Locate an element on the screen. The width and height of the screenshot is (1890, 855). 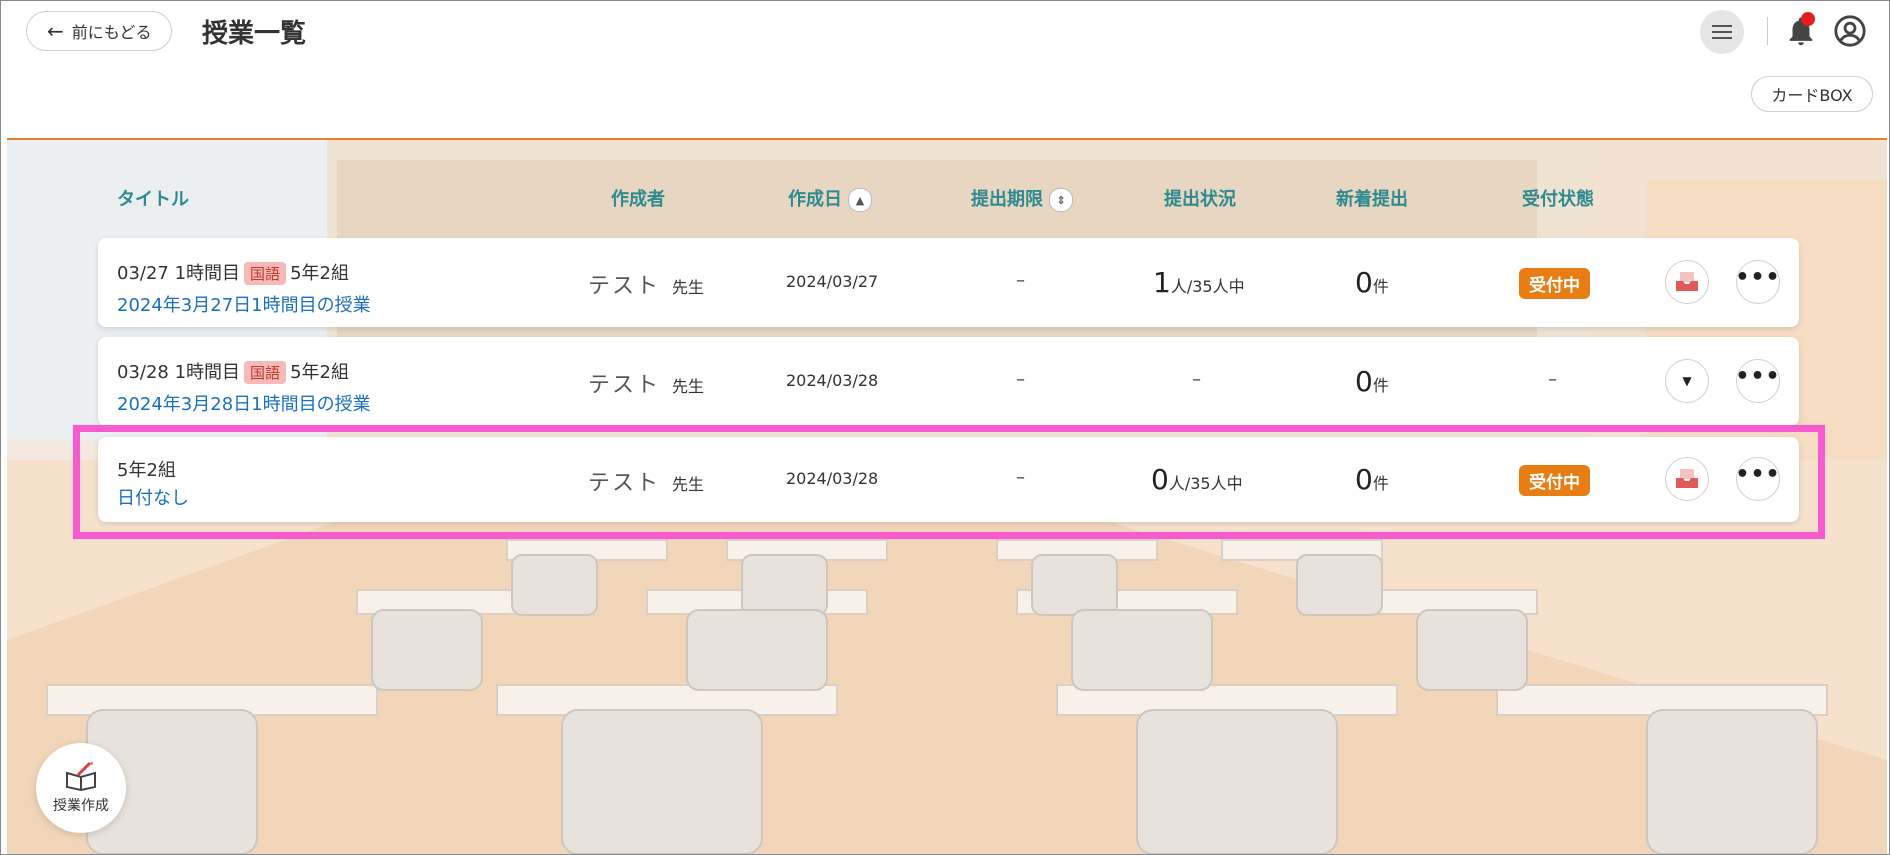
column-header-submission-status: 提出状況 is located at coordinates (1200, 199).